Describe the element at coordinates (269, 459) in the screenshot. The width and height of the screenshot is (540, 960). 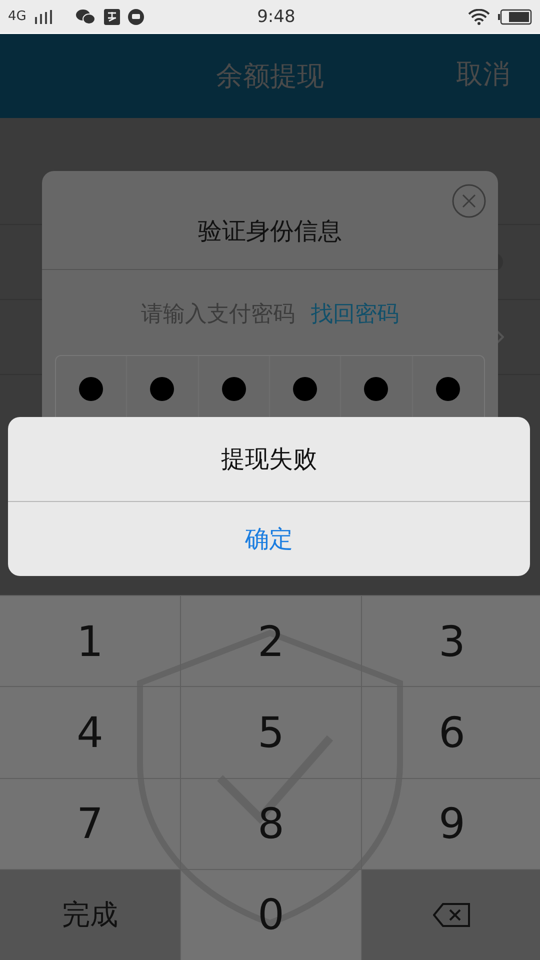
I see `alert-message: 提现失败` at that location.